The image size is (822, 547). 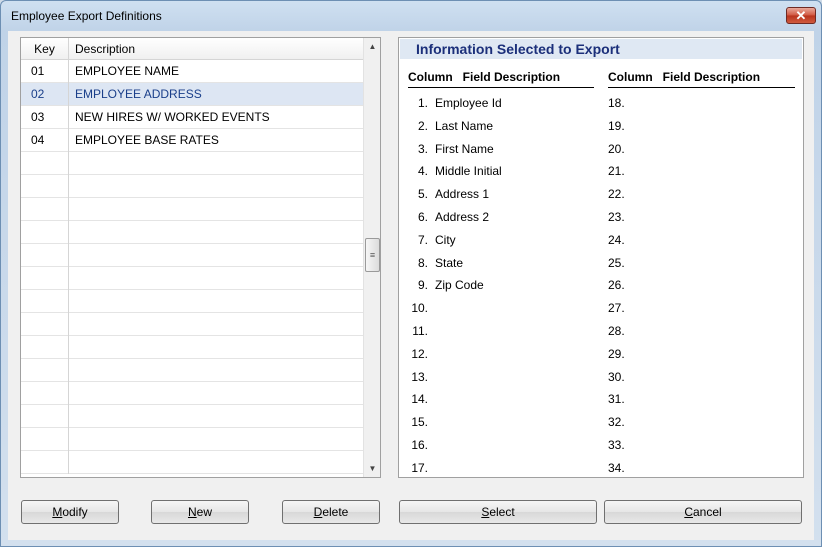 I want to click on field-column-number: 8., so click(x=422, y=262).